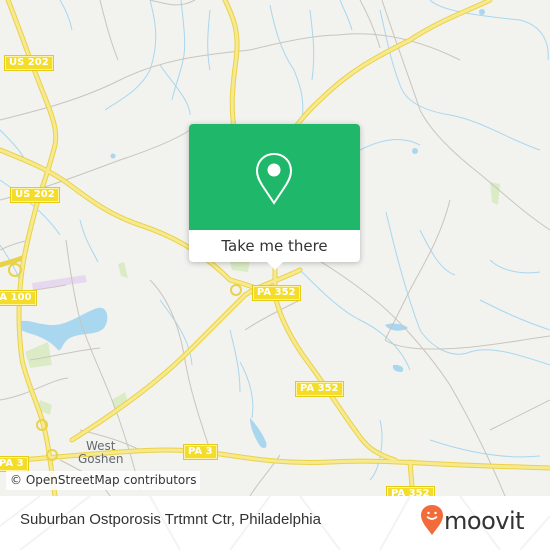  I want to click on popup-pointer, so click(275, 265).